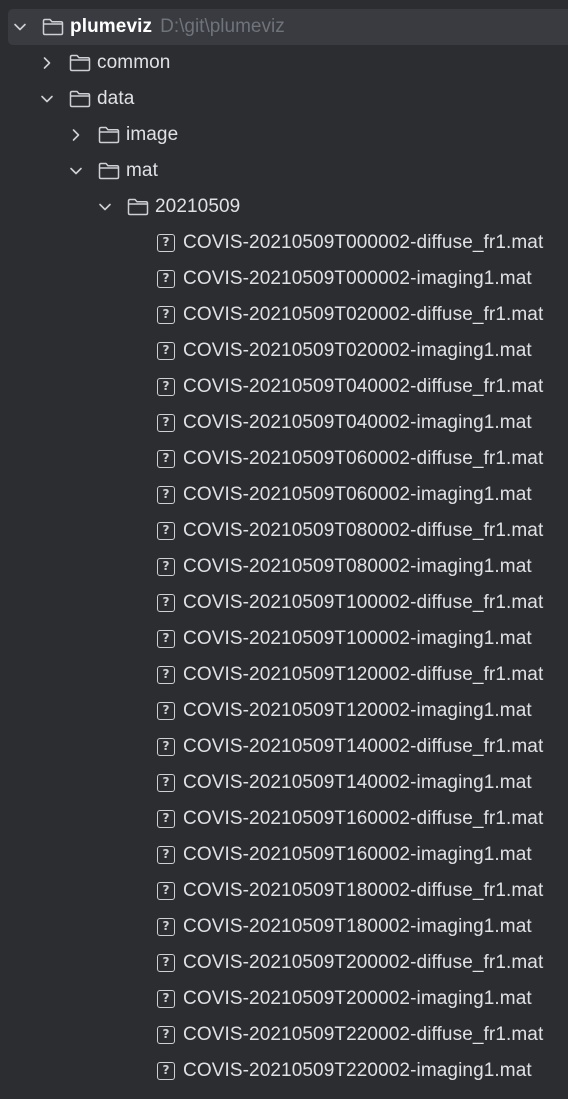 This screenshot has height=1099, width=568. Describe the element at coordinates (284, 99) in the screenshot. I see `tree-node-data: data` at that location.